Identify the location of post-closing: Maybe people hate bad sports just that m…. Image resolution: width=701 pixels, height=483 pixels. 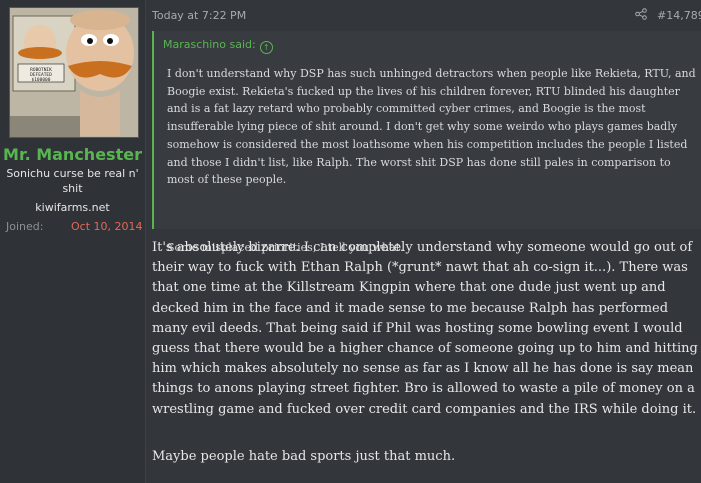
(304, 456).